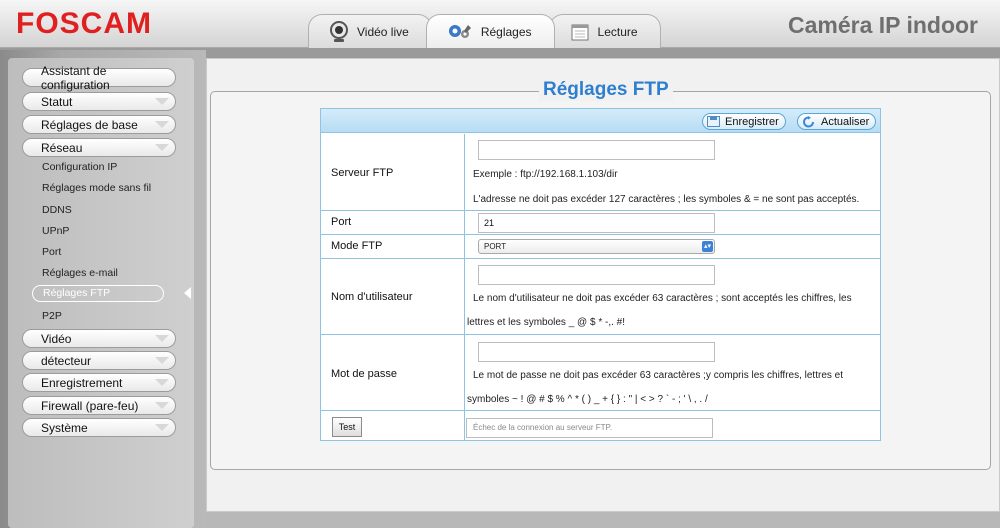 This screenshot has height=528, width=1000. What do you see at coordinates (460, 32) in the screenshot?
I see `gears-icon` at bounding box center [460, 32].